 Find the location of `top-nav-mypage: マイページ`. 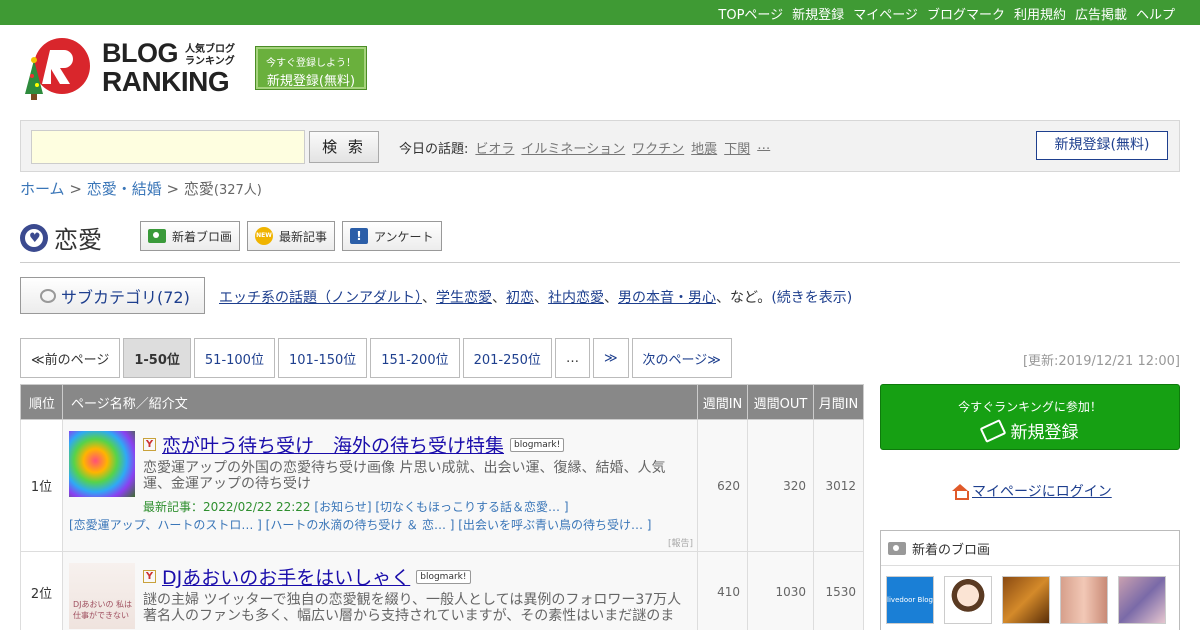

top-nav-mypage: マイページ is located at coordinates (885, 13).